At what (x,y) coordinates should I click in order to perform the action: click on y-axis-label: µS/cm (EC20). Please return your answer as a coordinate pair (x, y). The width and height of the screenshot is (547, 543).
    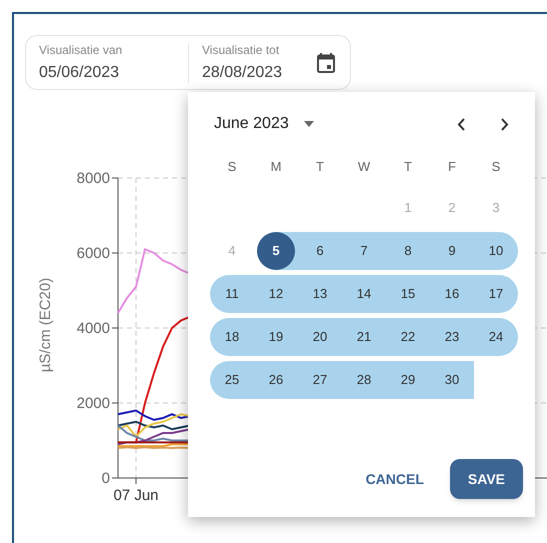
    Looking at the image, I should click on (45, 325).